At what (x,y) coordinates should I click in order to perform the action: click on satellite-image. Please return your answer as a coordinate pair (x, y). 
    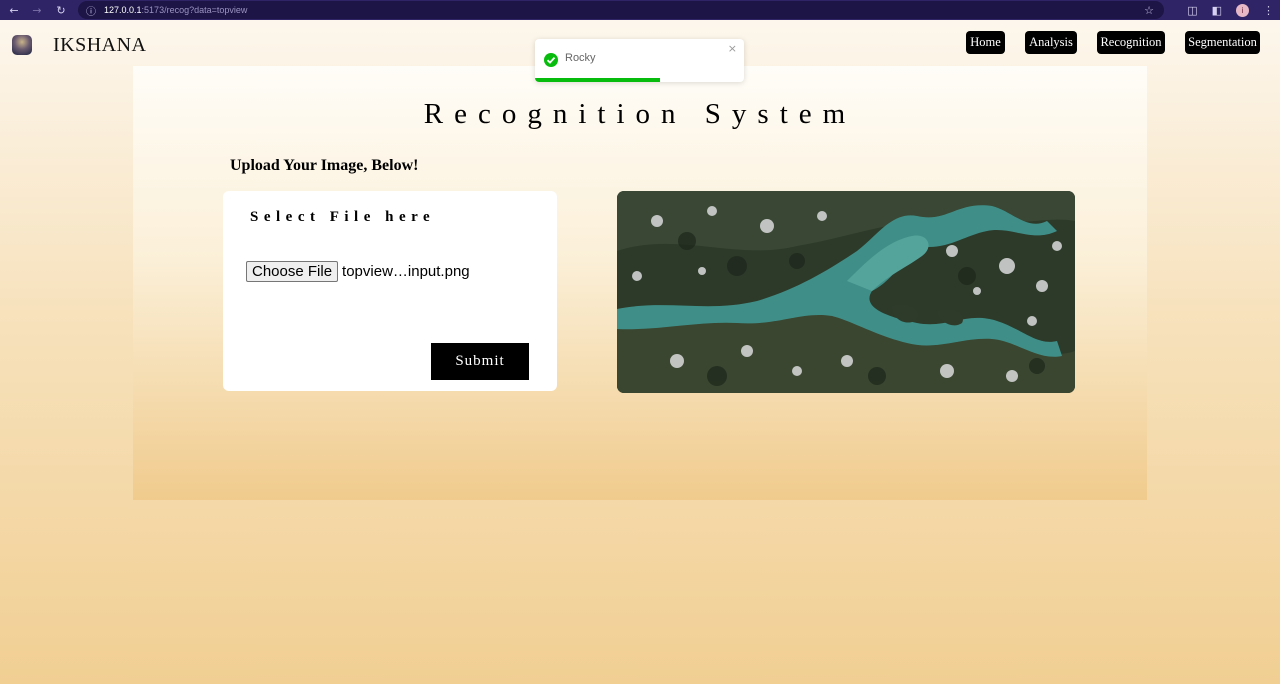
    Looking at the image, I should click on (846, 292).